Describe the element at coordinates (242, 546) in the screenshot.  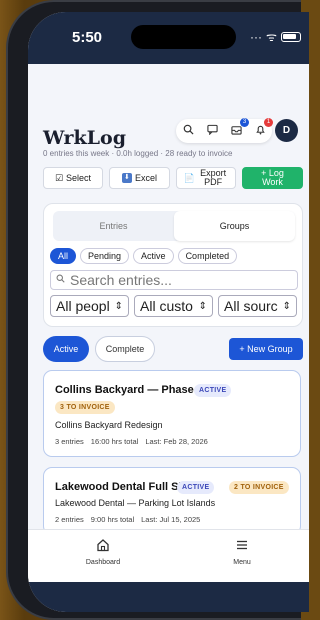
I see `hamburger-menu-icon` at that location.